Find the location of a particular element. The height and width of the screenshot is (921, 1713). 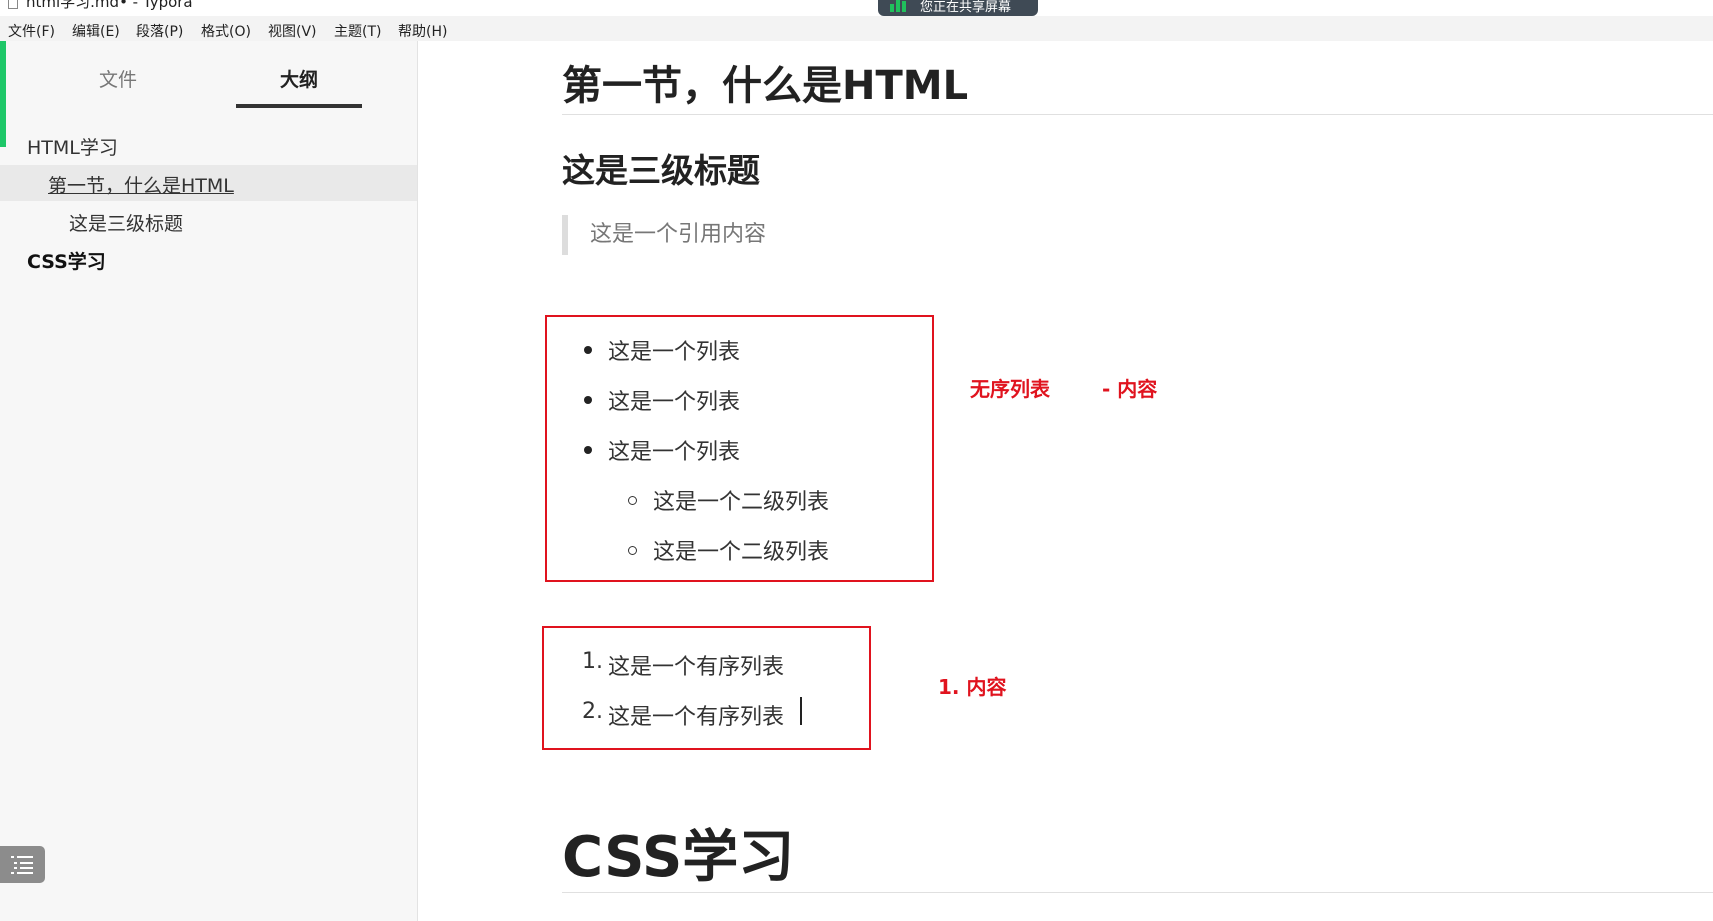

tab-outline: 大纲 is located at coordinates (299, 78).